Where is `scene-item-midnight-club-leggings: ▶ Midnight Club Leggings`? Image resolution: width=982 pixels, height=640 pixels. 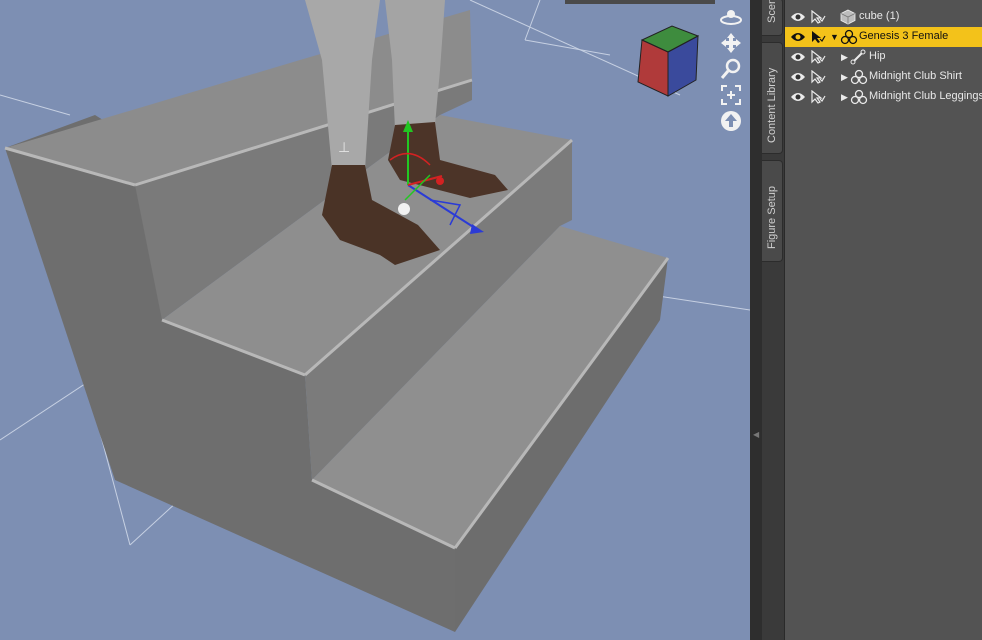 scene-item-midnight-club-leggings: ▶ Midnight Club Leggings is located at coordinates (883, 97).